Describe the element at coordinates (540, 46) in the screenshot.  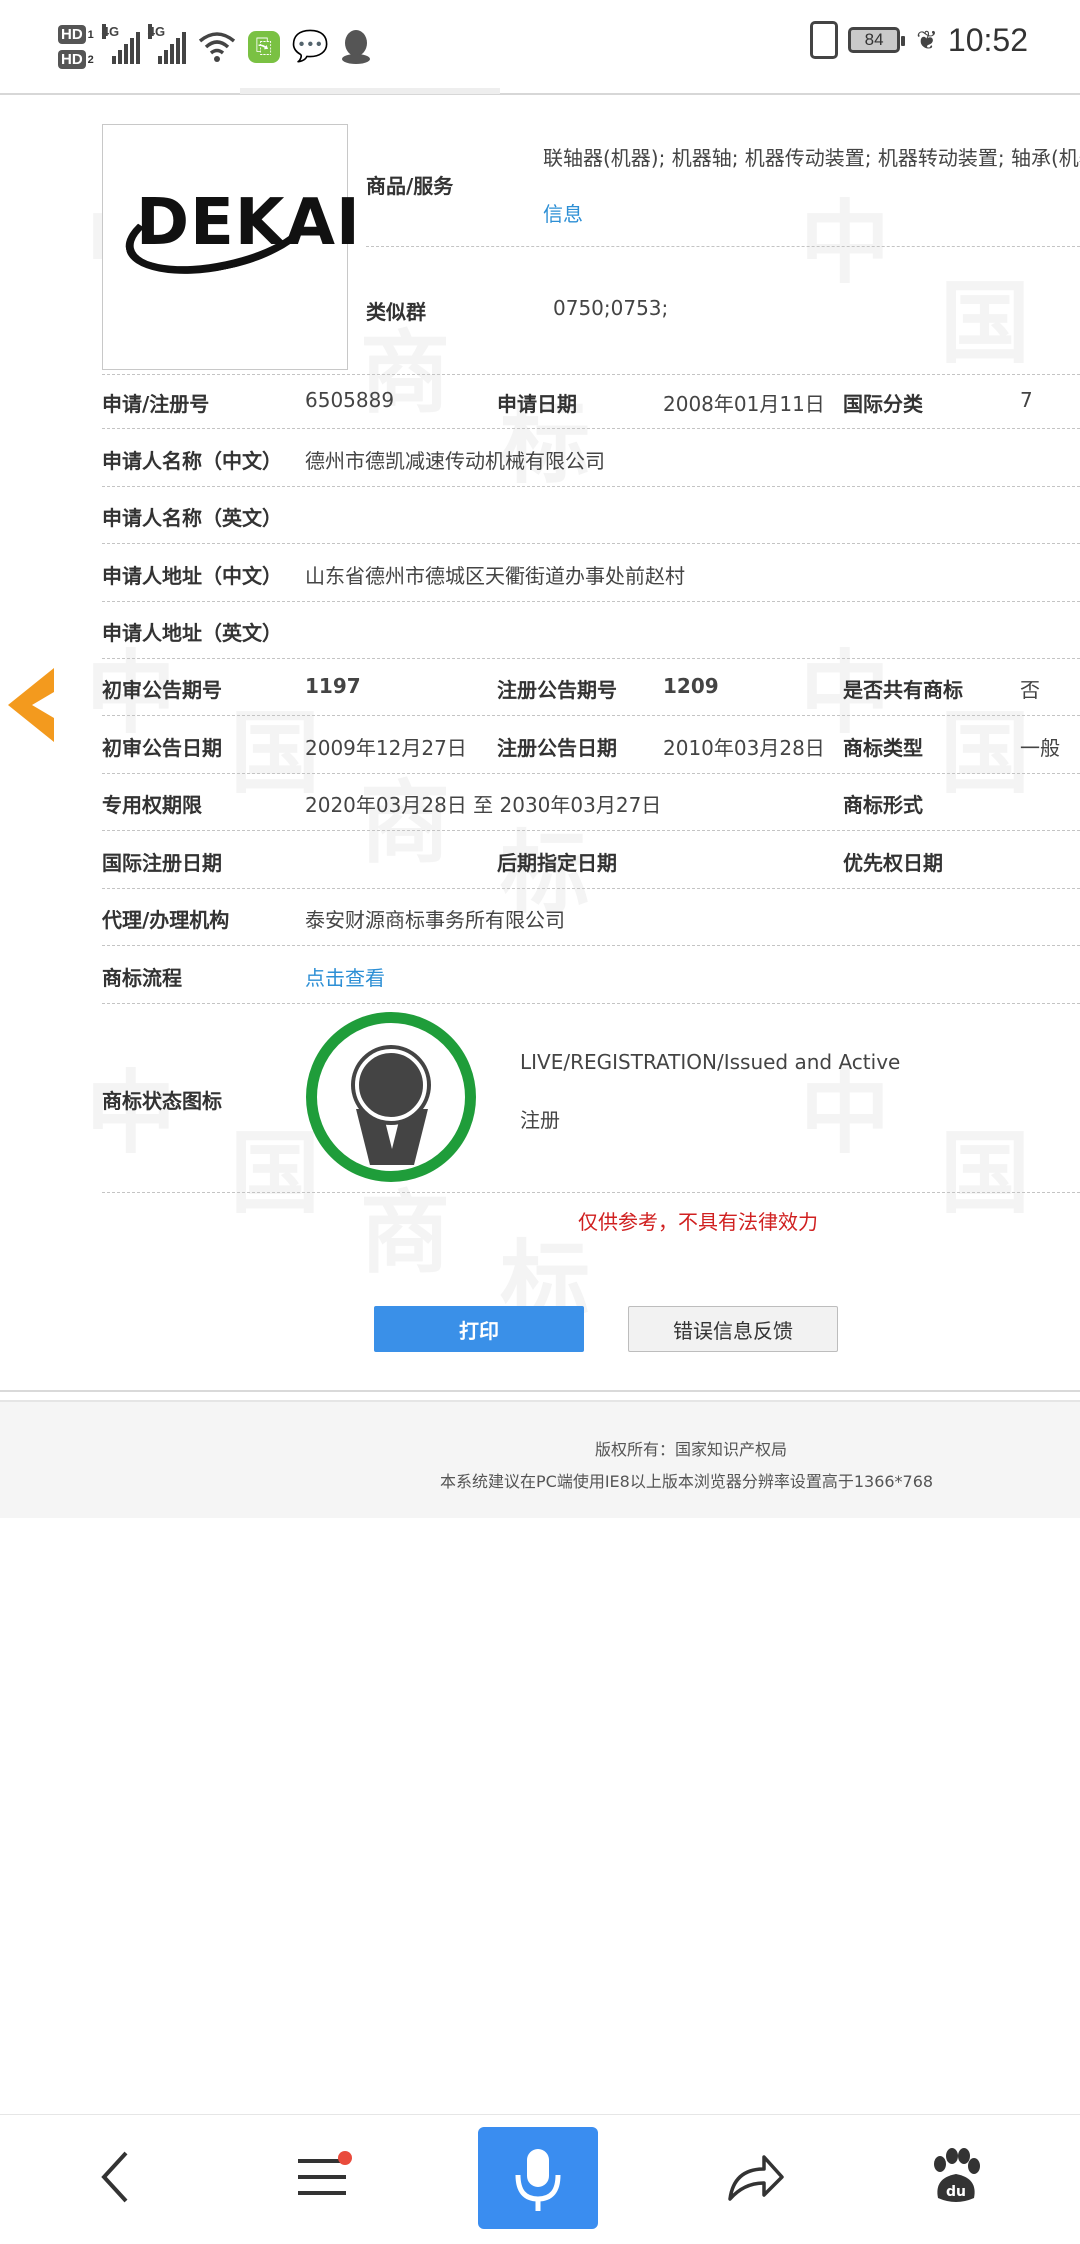
I see `status-bar: HD 1 HD 2 4G 4G ⎘ 💬 84 ❦ 10:52` at that location.